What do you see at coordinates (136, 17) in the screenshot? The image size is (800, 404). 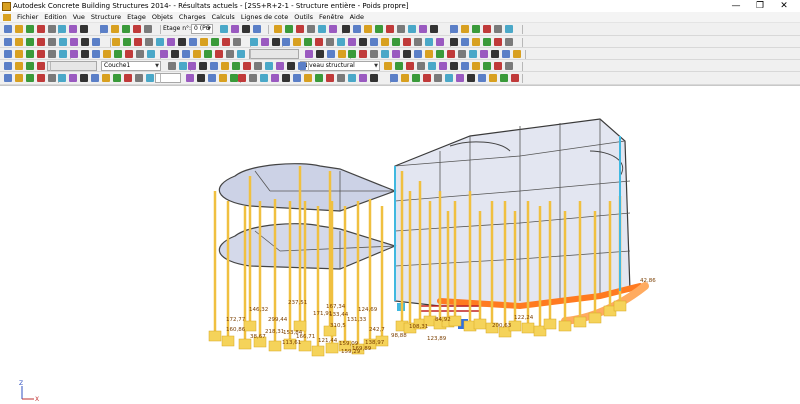 I see `menu-etage: Etage` at bounding box center [136, 17].